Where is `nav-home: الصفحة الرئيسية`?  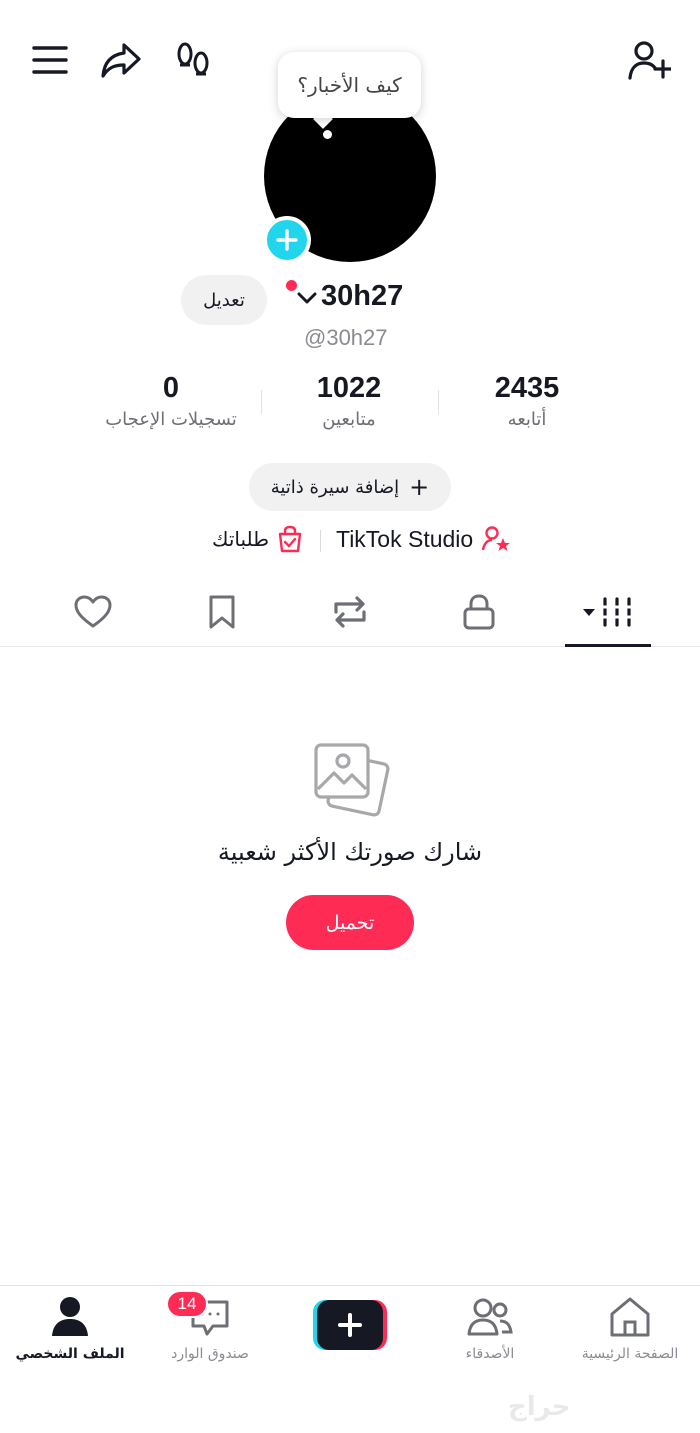 nav-home: الصفحة الرئيسية is located at coordinates (630, 1329).